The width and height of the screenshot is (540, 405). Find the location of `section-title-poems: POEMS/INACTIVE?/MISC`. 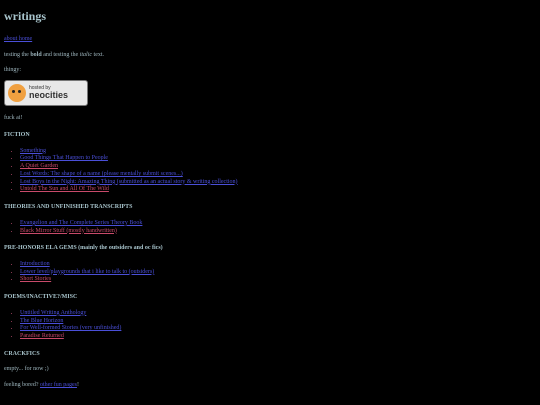

section-title-poems: POEMS/INACTIVE?/MISC is located at coordinates (41, 297).